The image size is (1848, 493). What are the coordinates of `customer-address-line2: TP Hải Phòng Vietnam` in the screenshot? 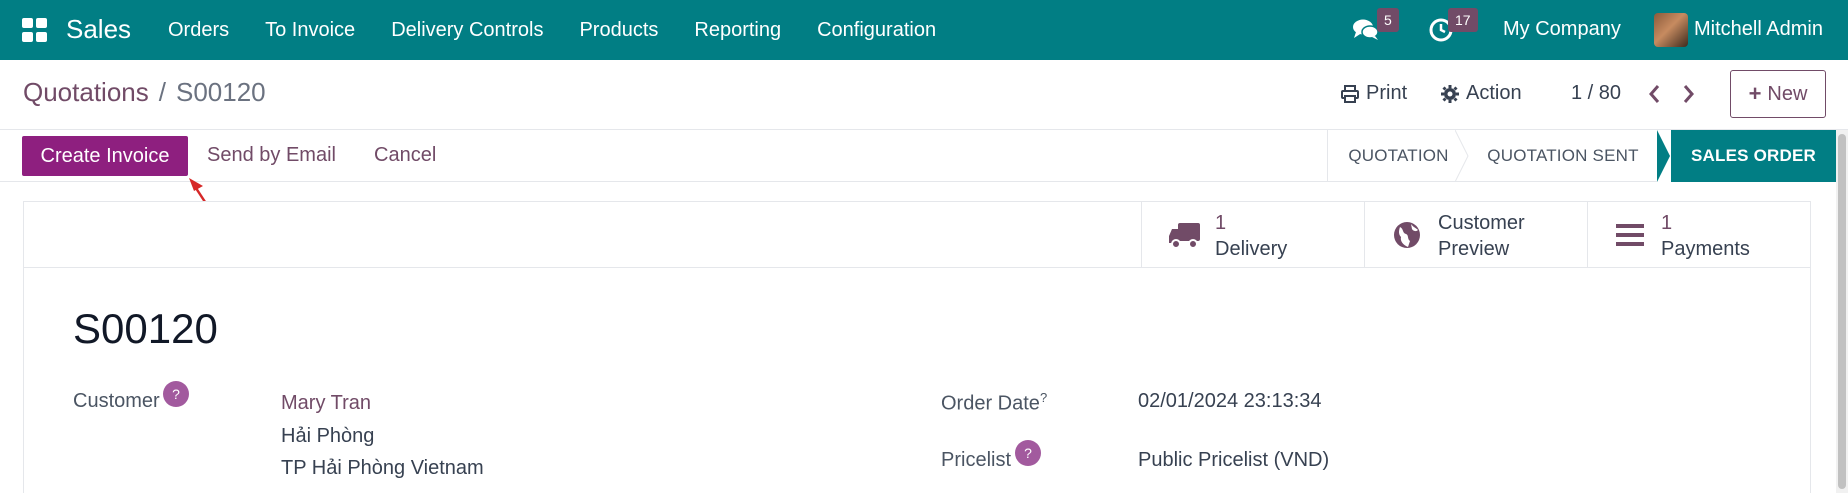 It's located at (382, 468).